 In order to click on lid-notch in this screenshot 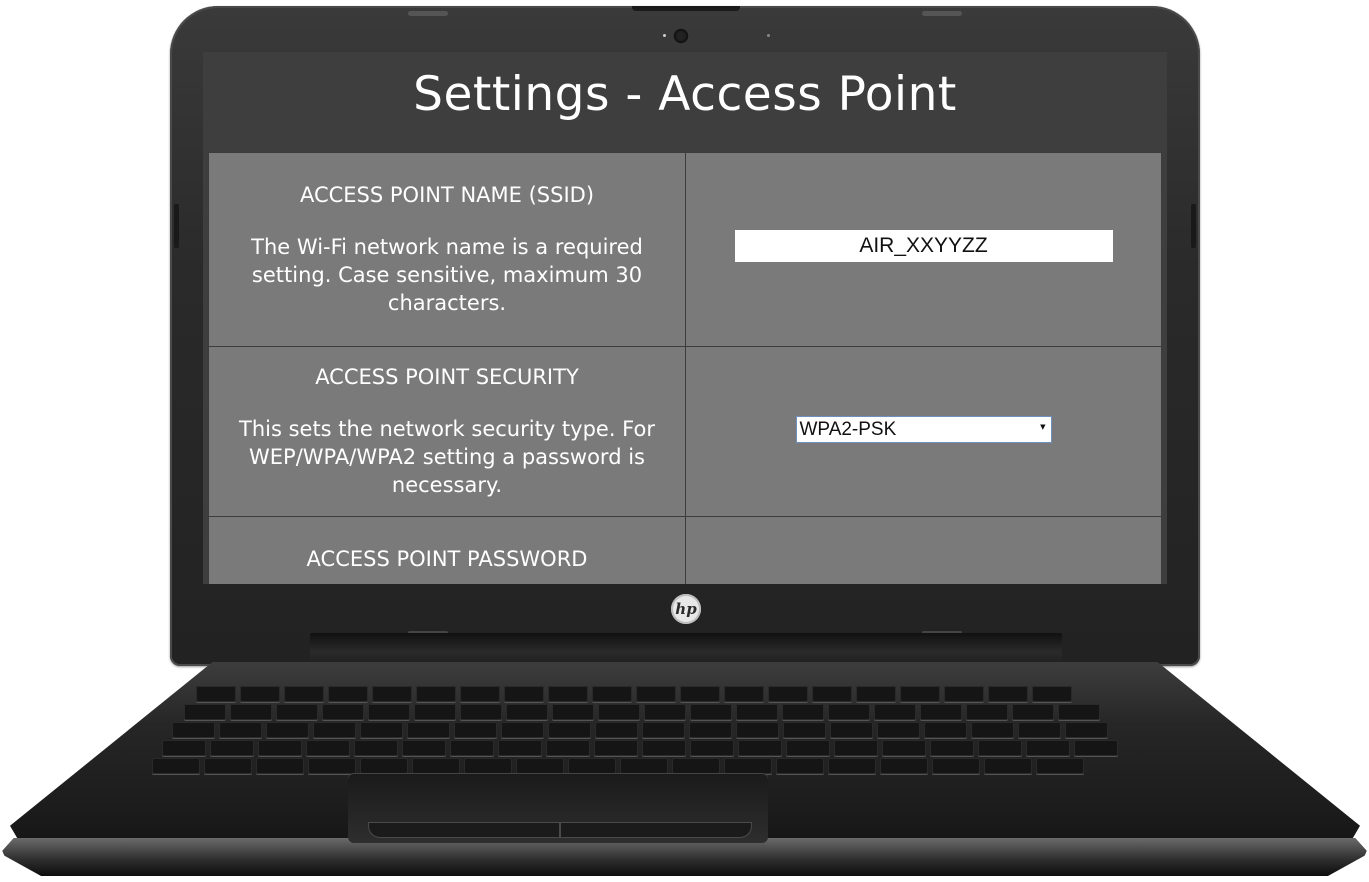, I will do `click(686, 8)`.